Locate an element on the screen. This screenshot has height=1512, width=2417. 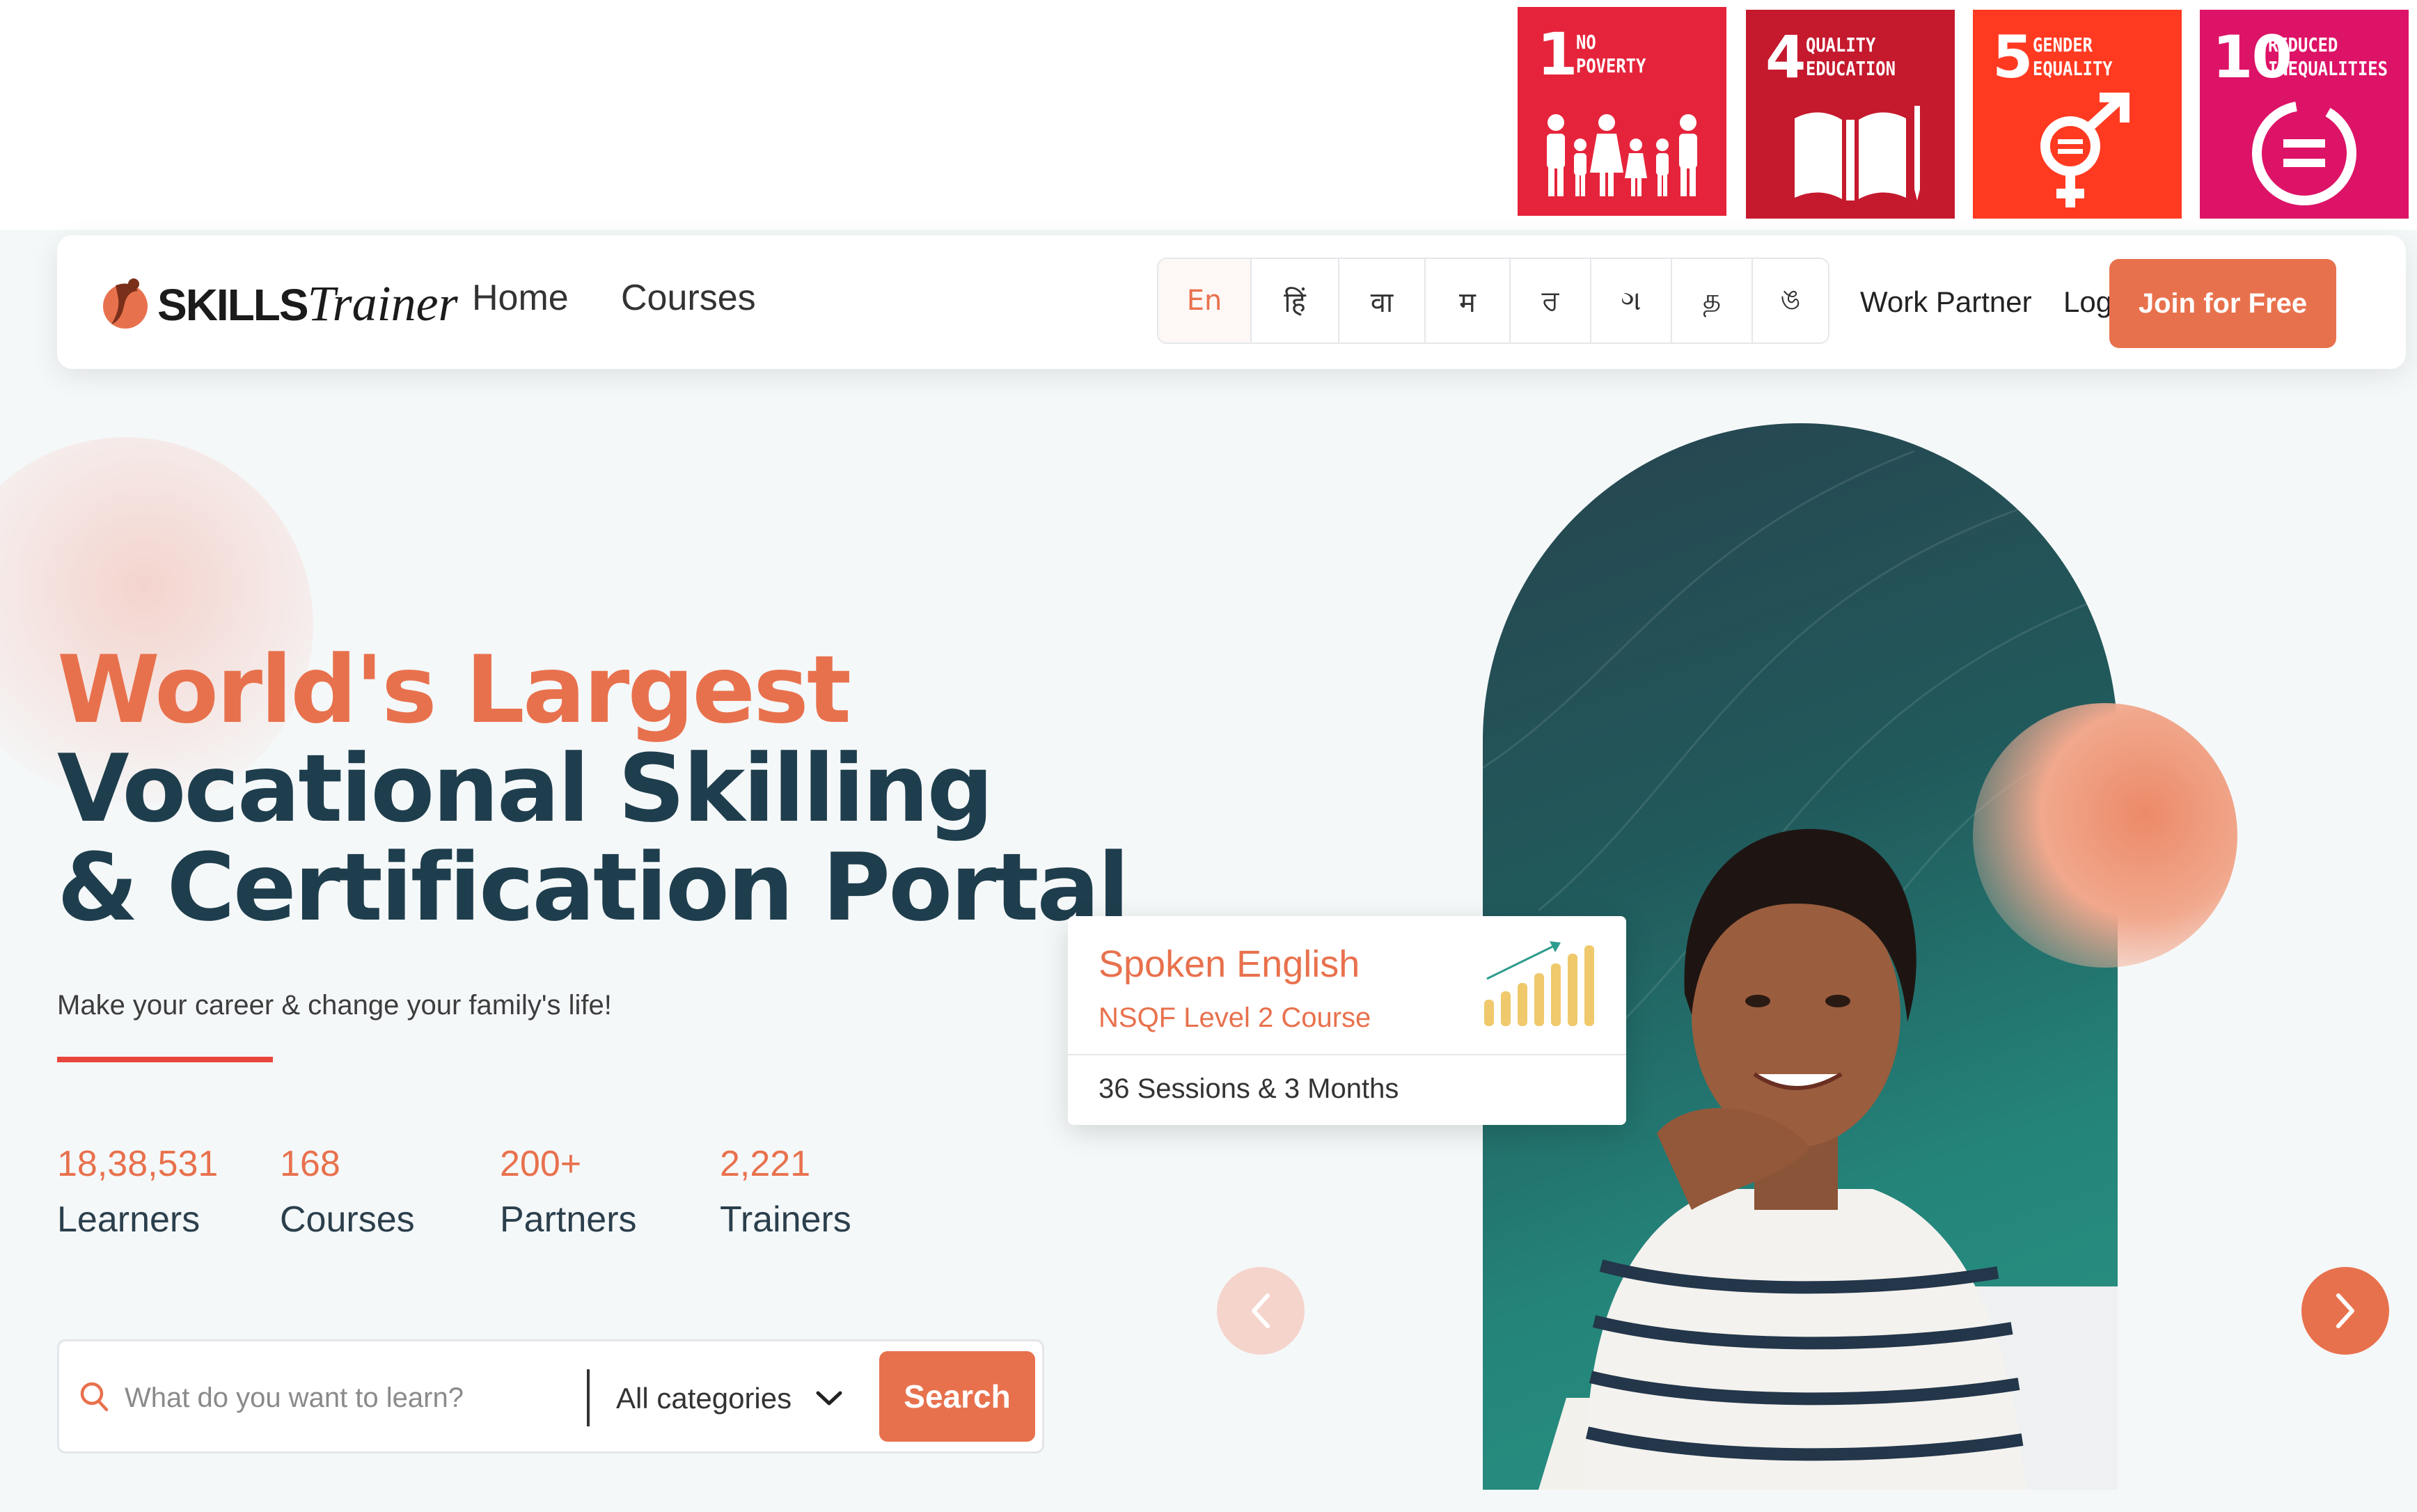
search-input is located at coordinates (368, 1398).